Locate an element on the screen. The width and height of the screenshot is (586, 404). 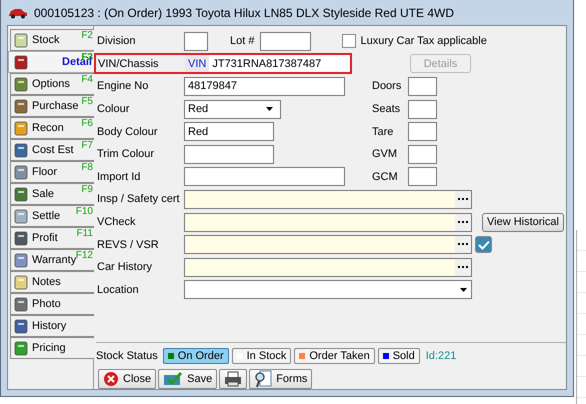
sidebar-tab: Photo is located at coordinates (52, 304).